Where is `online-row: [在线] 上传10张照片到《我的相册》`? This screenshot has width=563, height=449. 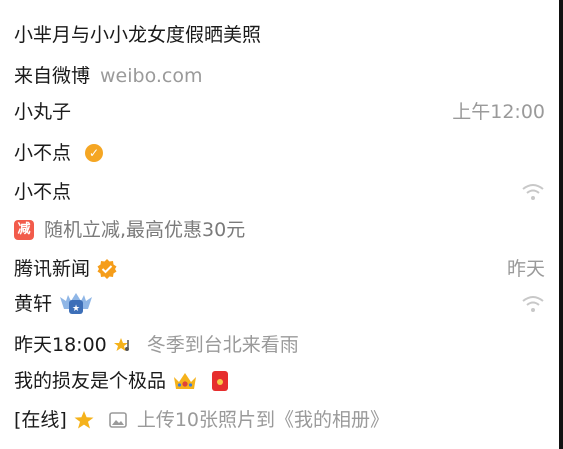
online-row: [在线] 上传10张照片到《我的相册》 is located at coordinates (279, 420).